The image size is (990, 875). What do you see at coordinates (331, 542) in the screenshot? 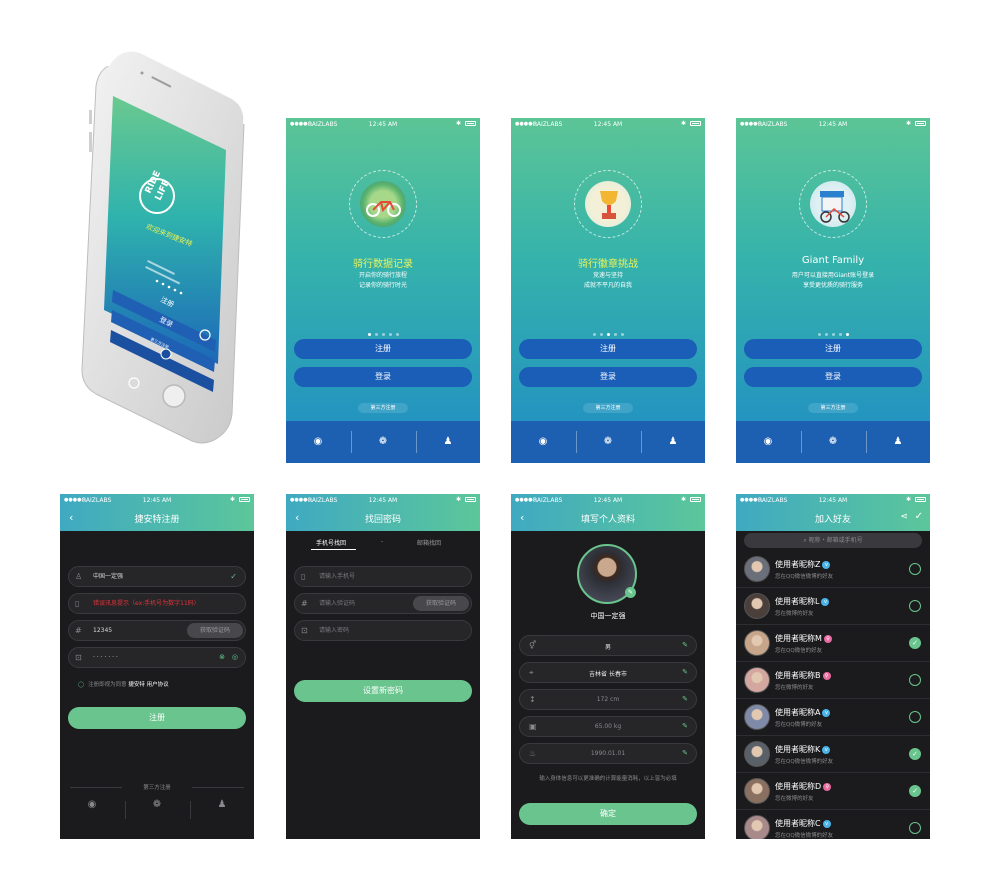
I see `tab-phone: 手机号找回` at bounding box center [331, 542].